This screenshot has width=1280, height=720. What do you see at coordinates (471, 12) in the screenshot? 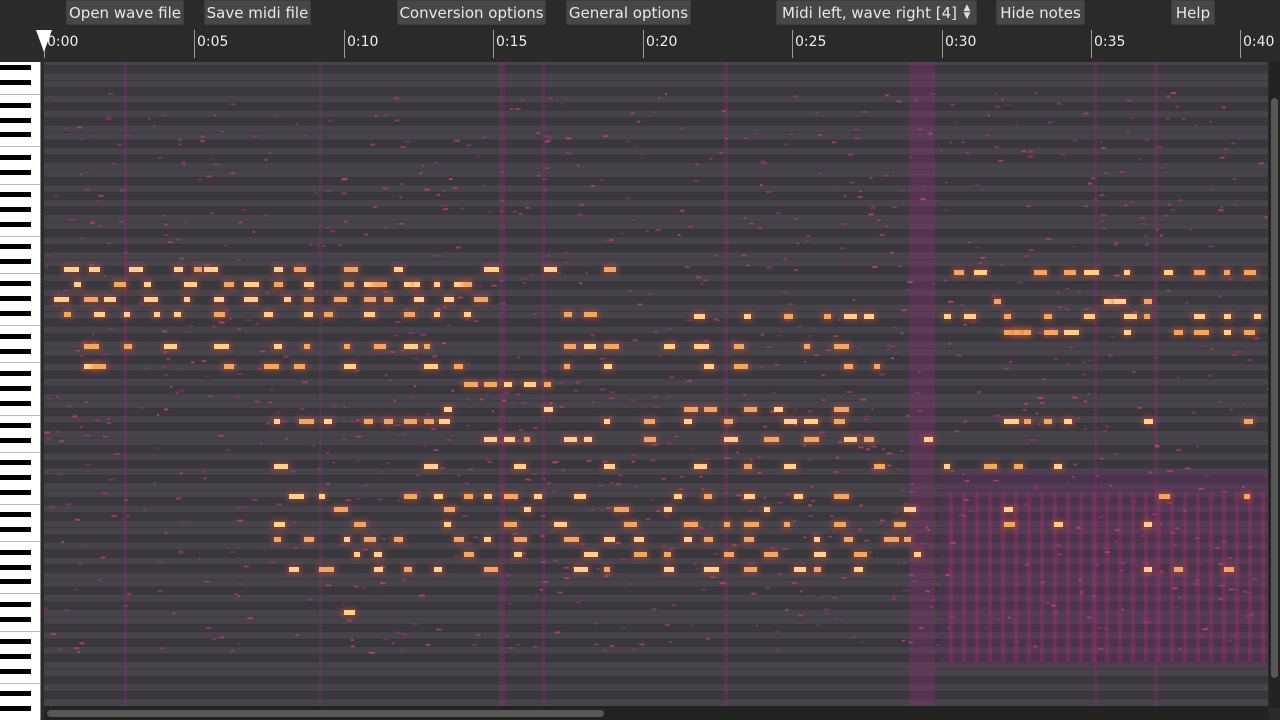
I see `conversion-options-button: Conversion options` at bounding box center [471, 12].